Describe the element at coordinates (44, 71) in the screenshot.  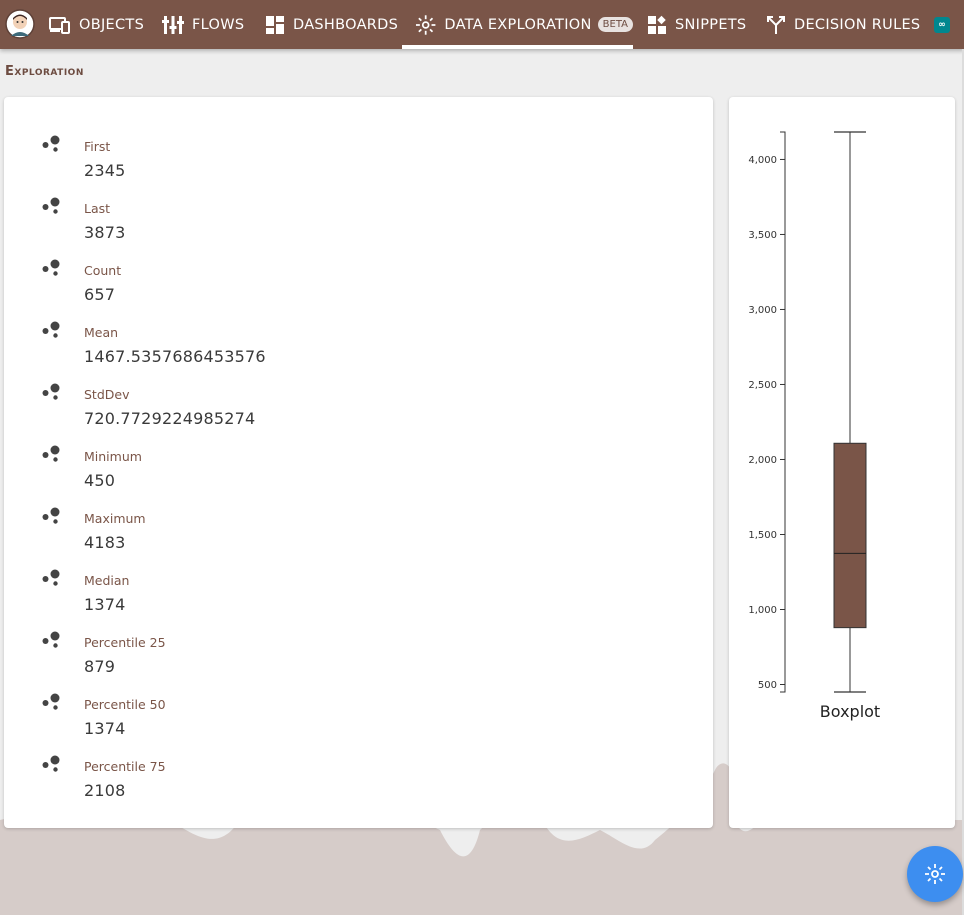
I see `page-title: Exploration` at that location.